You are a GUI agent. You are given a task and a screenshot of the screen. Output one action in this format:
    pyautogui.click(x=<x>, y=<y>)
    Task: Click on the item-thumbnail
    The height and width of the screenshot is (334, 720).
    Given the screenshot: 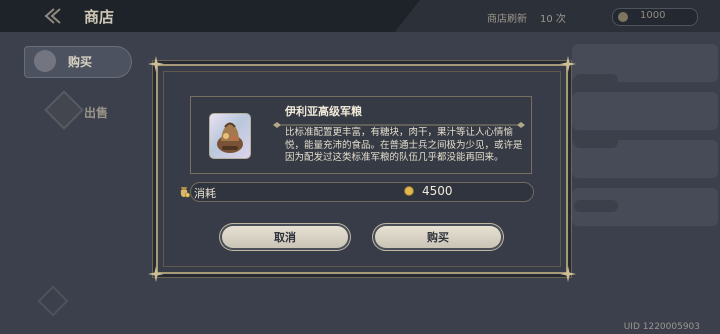 What is the action you would take?
    pyautogui.click(x=230, y=136)
    